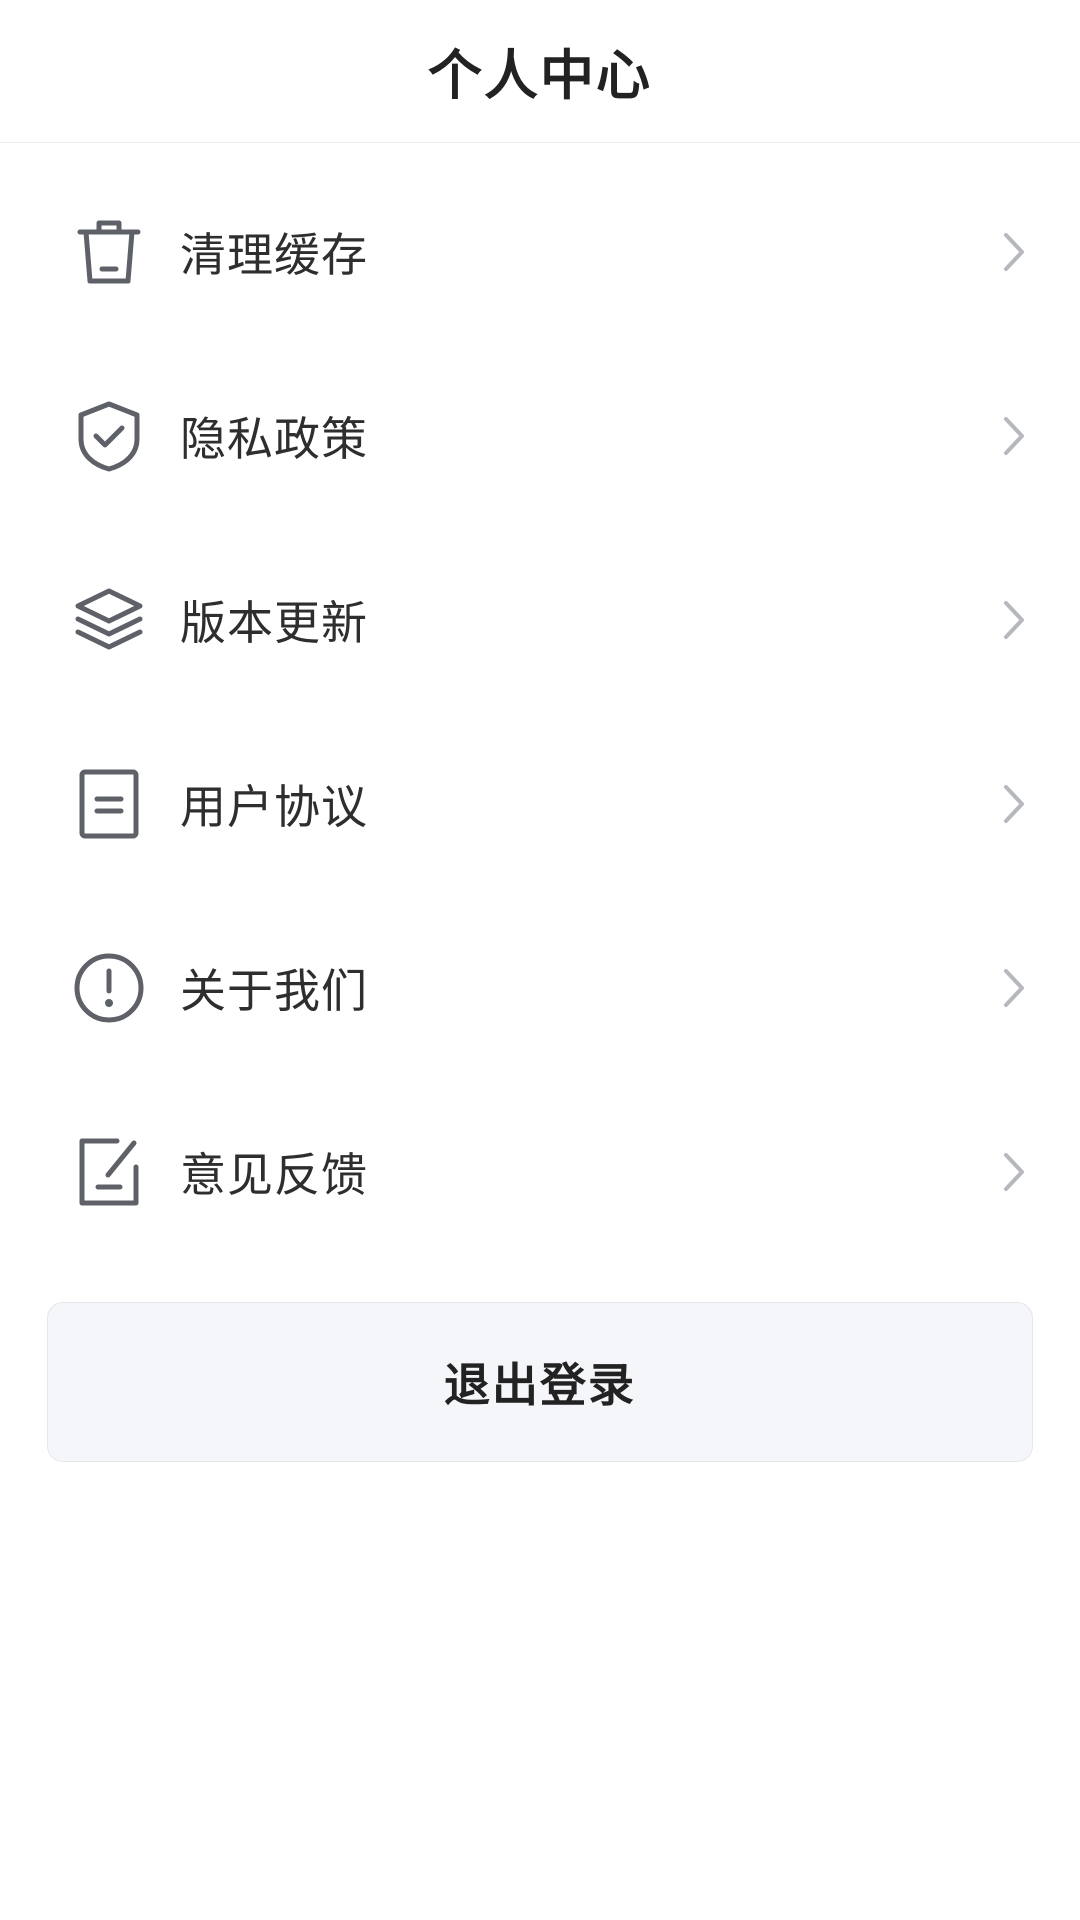 The height and width of the screenshot is (1920, 1080). I want to click on menu-item-label: 隐私政策, so click(274, 439).